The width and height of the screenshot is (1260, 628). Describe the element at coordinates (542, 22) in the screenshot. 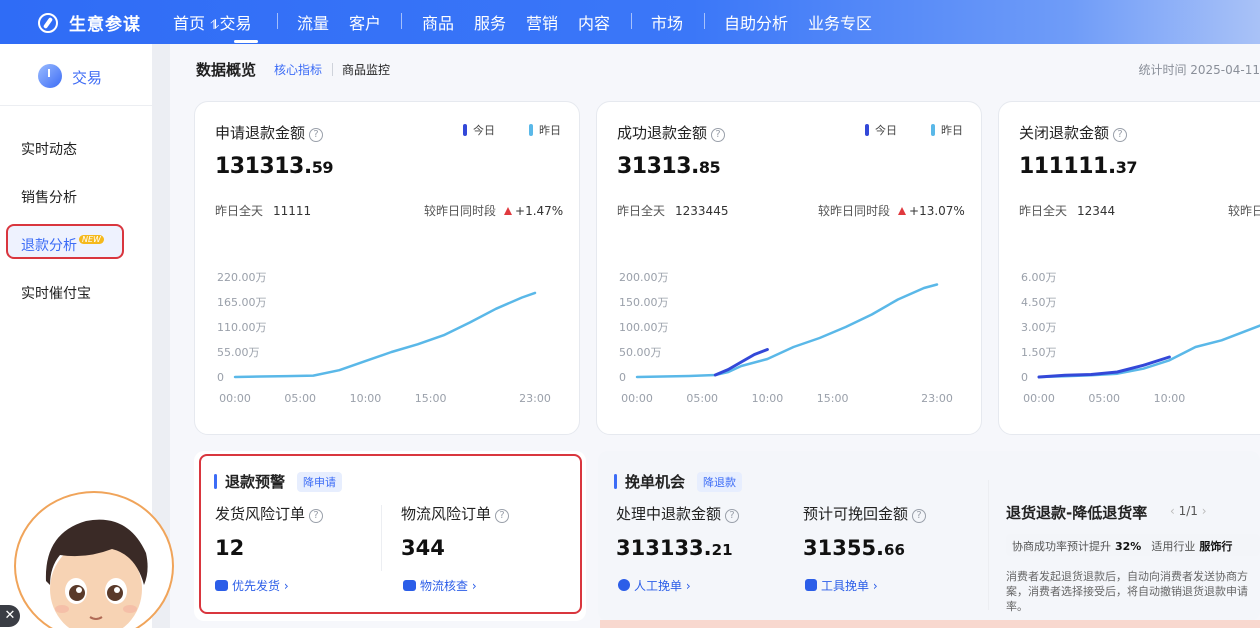

I see `nav-item-marketing: 营销` at that location.